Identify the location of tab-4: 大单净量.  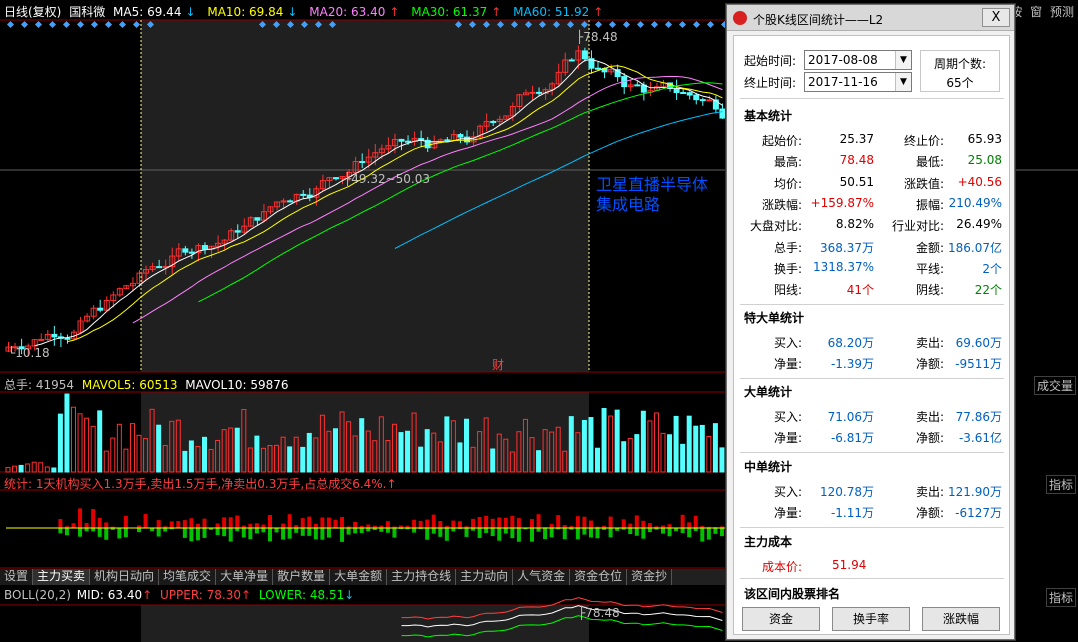
(245, 577).